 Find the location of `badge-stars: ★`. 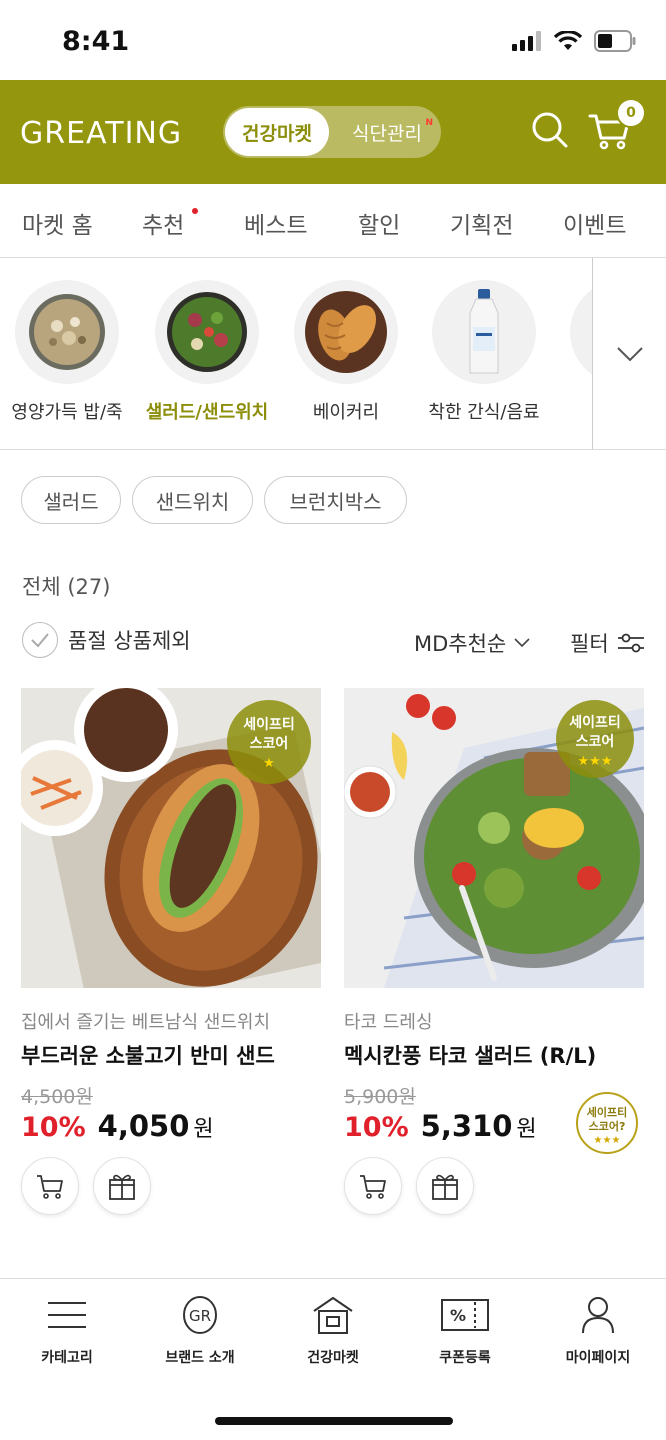

badge-stars: ★ is located at coordinates (269, 763).